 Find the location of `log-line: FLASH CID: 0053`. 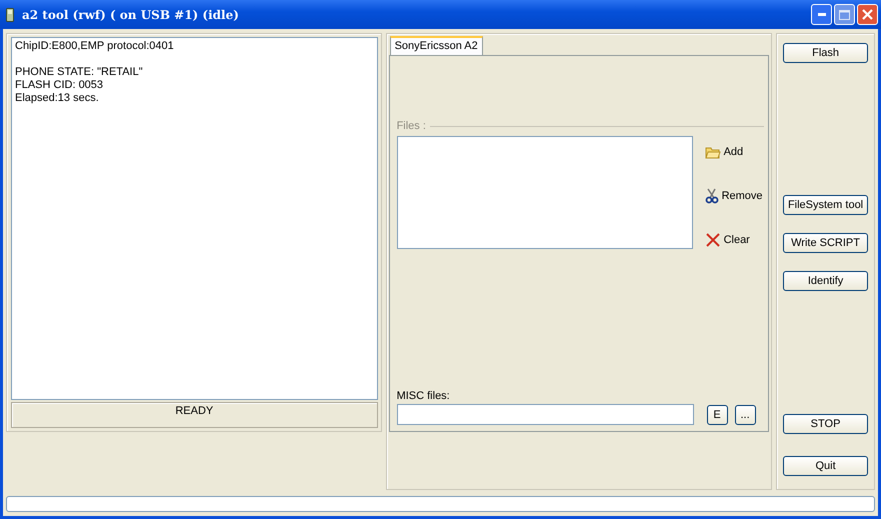

log-line: FLASH CID: 0053 is located at coordinates (59, 85).